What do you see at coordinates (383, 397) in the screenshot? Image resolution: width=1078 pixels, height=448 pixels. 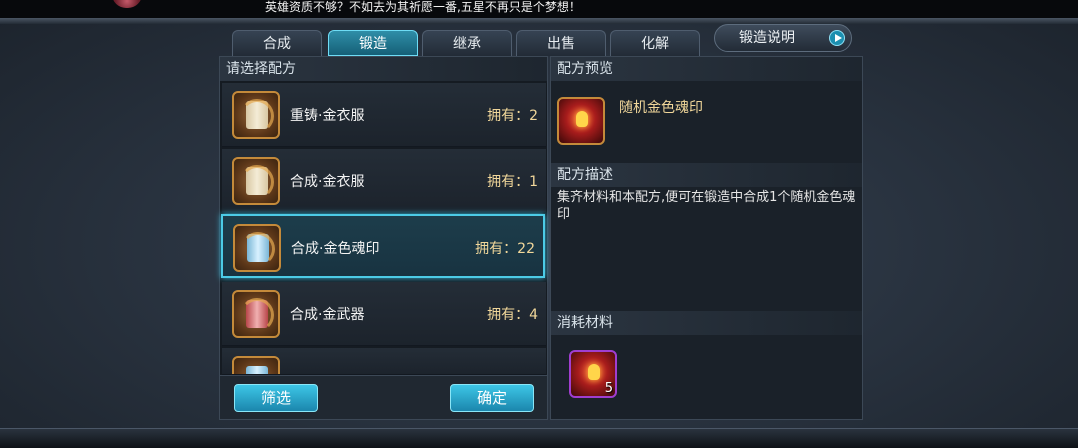 I see `recipe-list-footer: 筛选 确定` at bounding box center [383, 397].